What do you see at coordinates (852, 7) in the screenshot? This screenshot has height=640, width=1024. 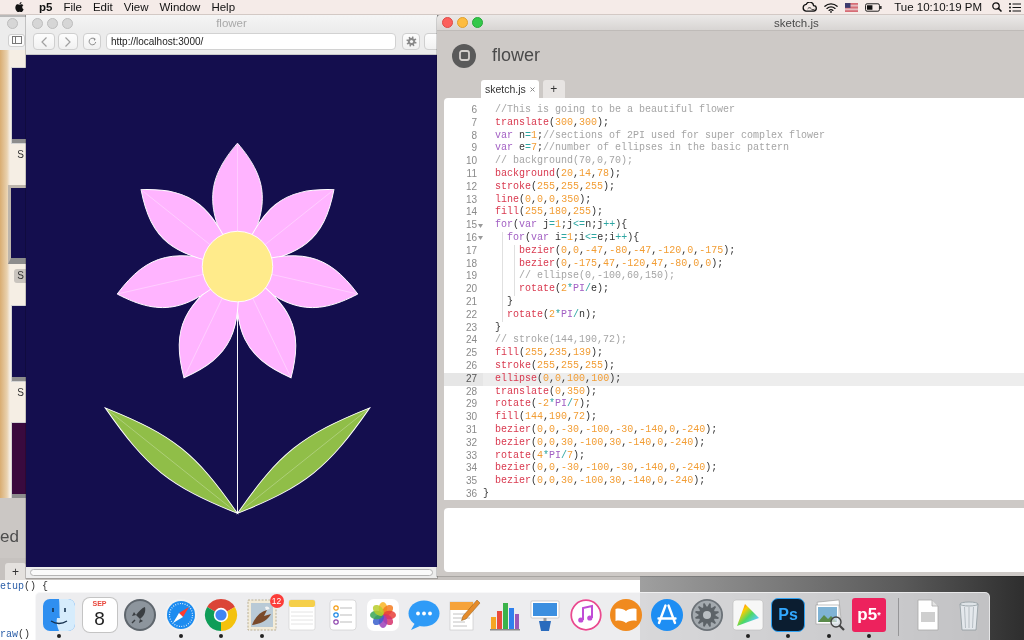 I see `flag-icon` at bounding box center [852, 7].